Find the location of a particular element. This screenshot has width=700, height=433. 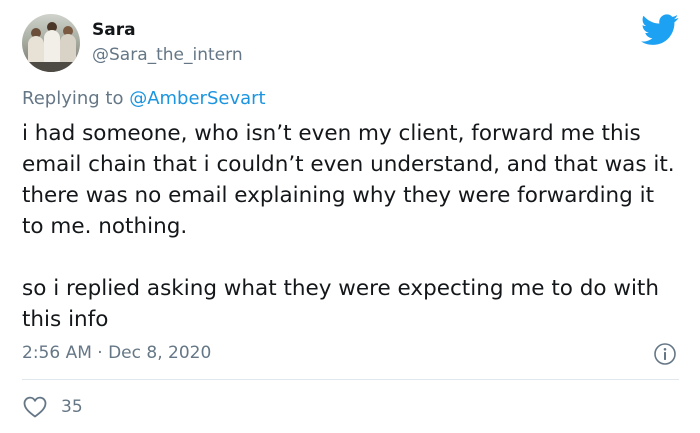

reply-mention-link: @AmberSevart is located at coordinates (197, 98).